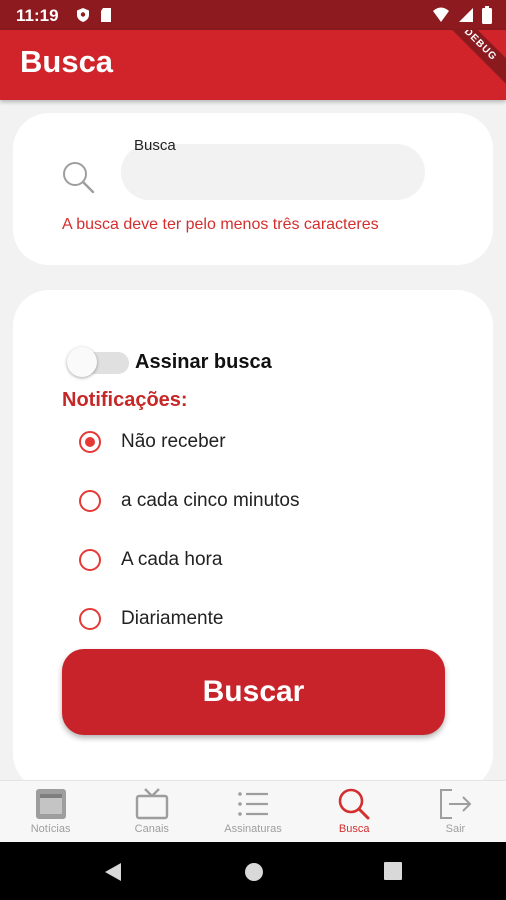 The image size is (506, 900). What do you see at coordinates (253, 829) in the screenshot?
I see `nav-label: Assinaturas` at bounding box center [253, 829].